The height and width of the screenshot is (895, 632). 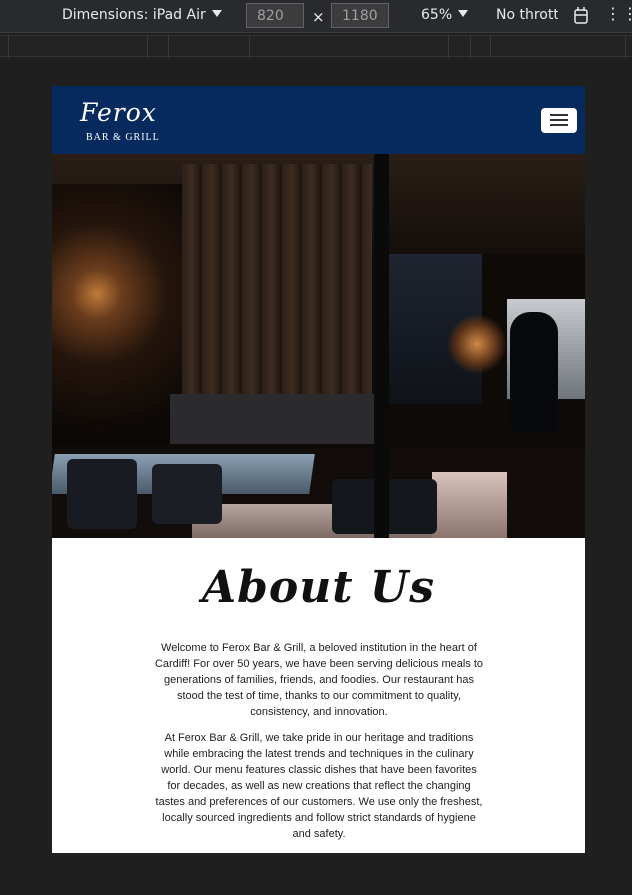 What do you see at coordinates (581, 16) in the screenshot?
I see `rotate-icon` at bounding box center [581, 16].